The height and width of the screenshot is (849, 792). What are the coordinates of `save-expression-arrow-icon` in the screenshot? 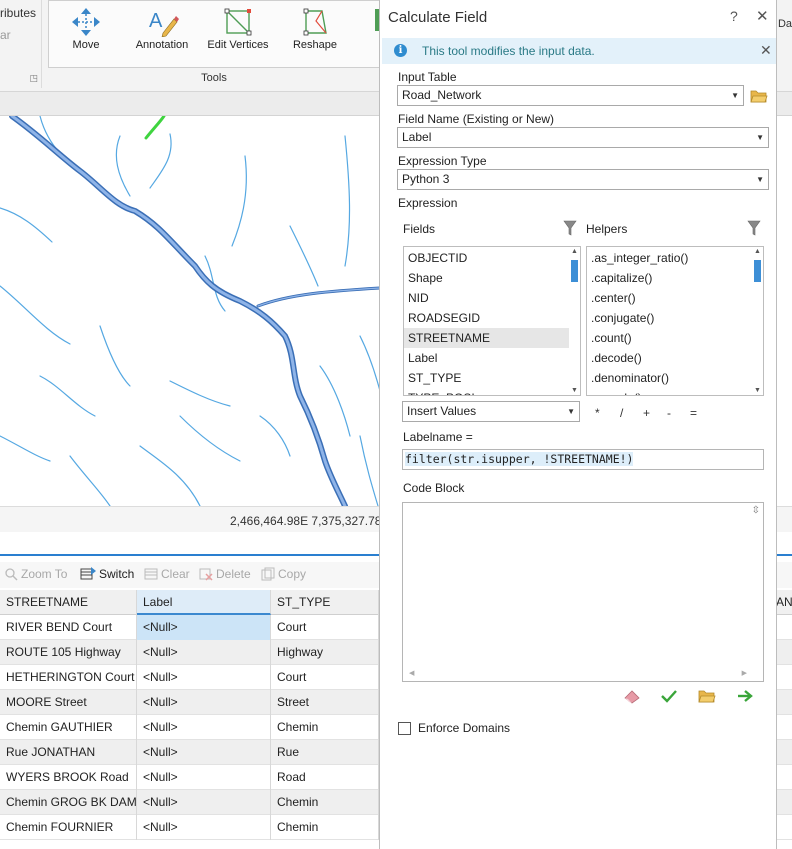 It's located at (745, 697).